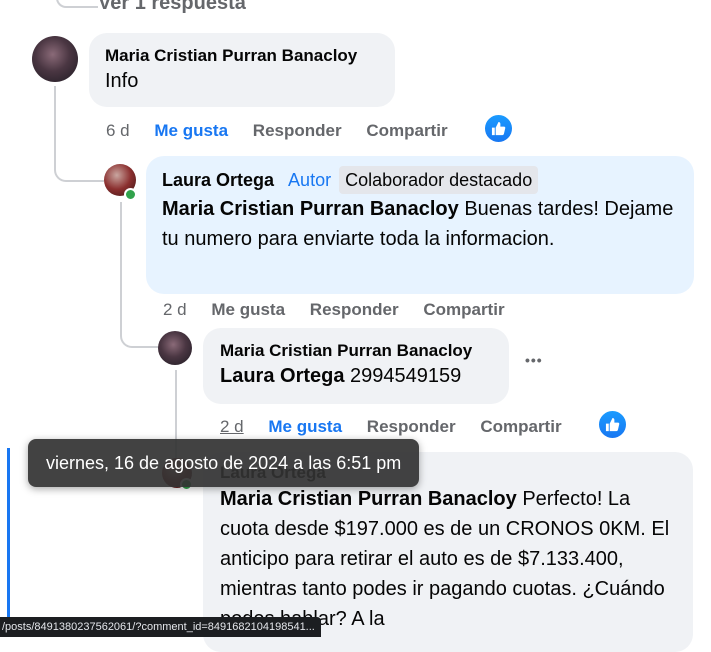  What do you see at coordinates (172, 7) in the screenshot?
I see `view-replies-link: Ver 1 respuesta` at bounding box center [172, 7].